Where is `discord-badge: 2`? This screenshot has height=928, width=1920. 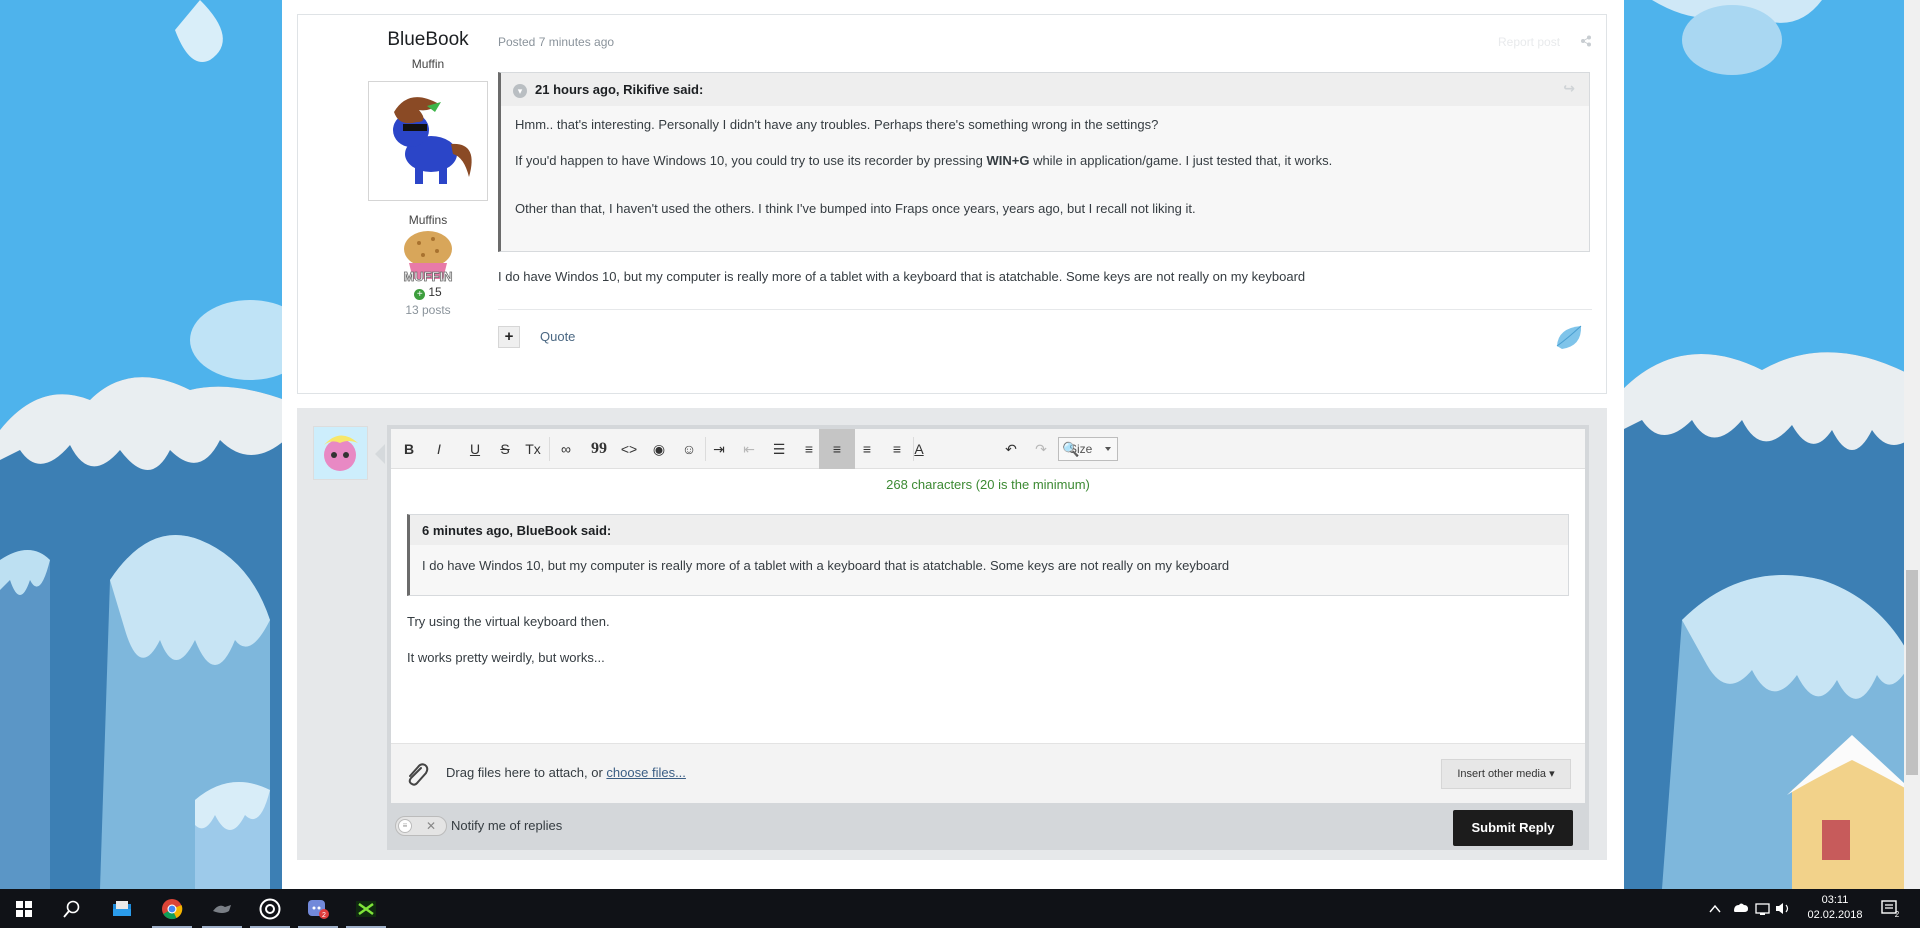
discord-badge: 2 is located at coordinates (324, 915).